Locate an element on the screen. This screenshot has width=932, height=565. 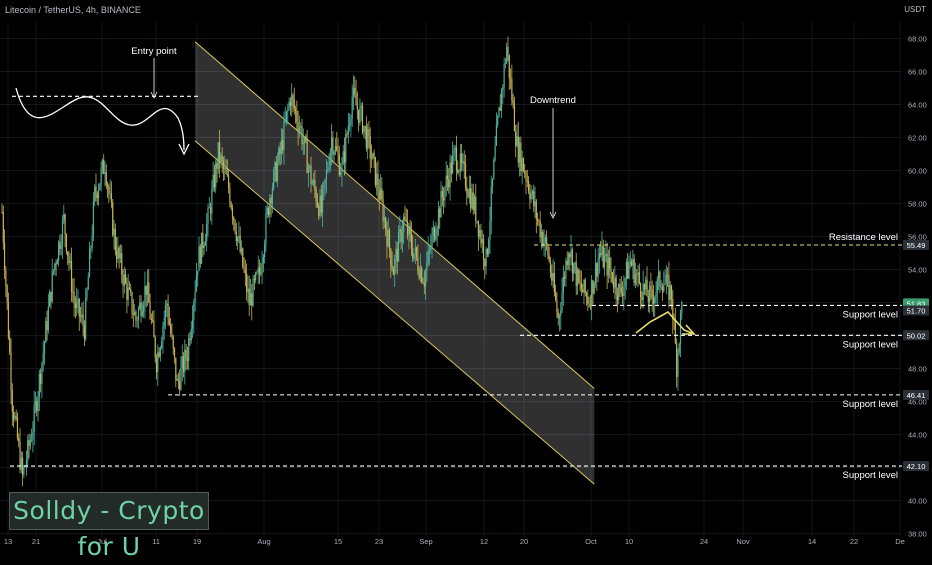
watermark-badge: Solldy - Crypto for U is located at coordinates (109, 526).